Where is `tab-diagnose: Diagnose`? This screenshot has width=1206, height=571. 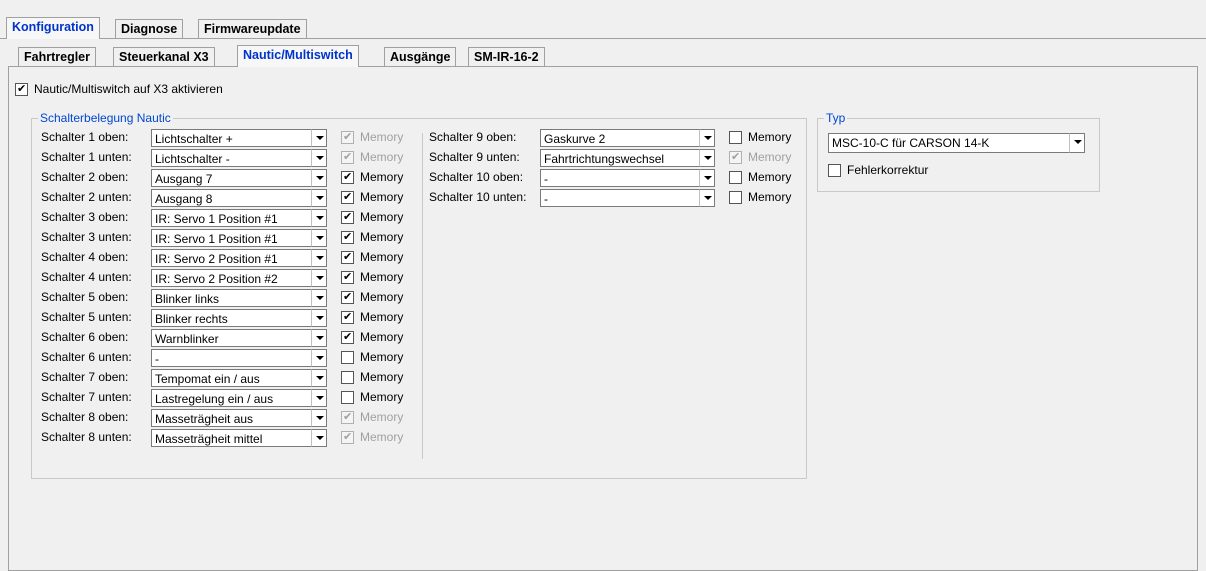
tab-diagnose: Diagnose is located at coordinates (149, 29).